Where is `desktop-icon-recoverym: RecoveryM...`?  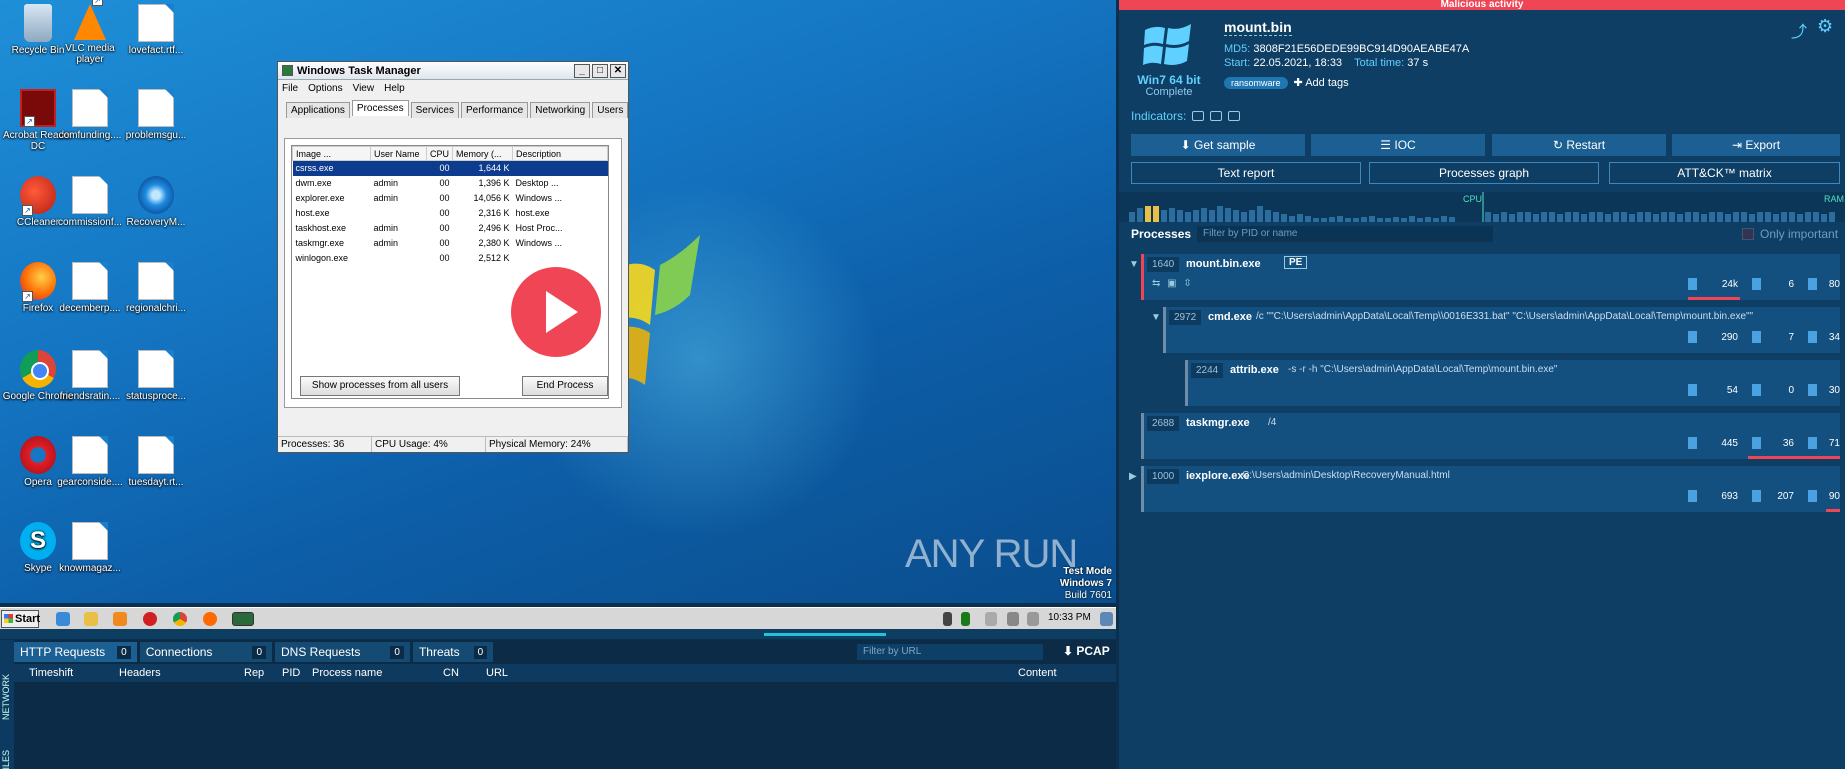 desktop-icon-recoverym: RecoveryM... is located at coordinates (156, 202).